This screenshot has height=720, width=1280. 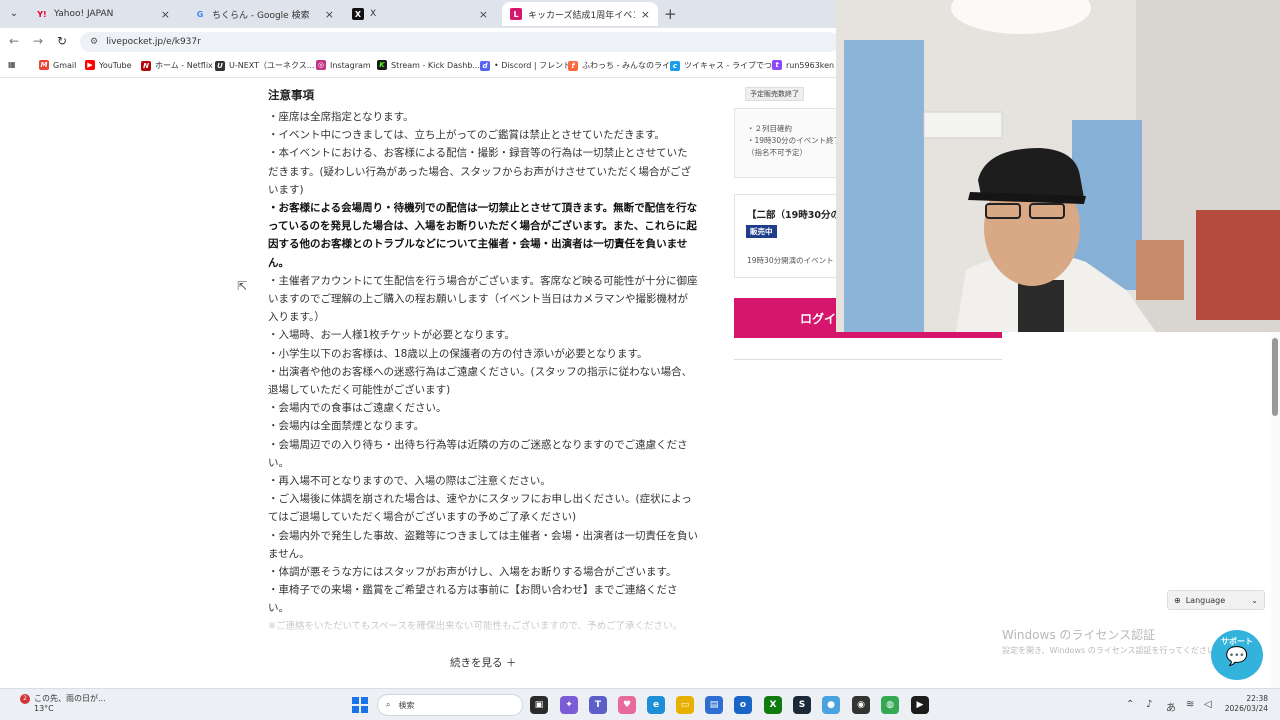 What do you see at coordinates (743, 705) in the screenshot?
I see `outlook-icon: o` at bounding box center [743, 705].